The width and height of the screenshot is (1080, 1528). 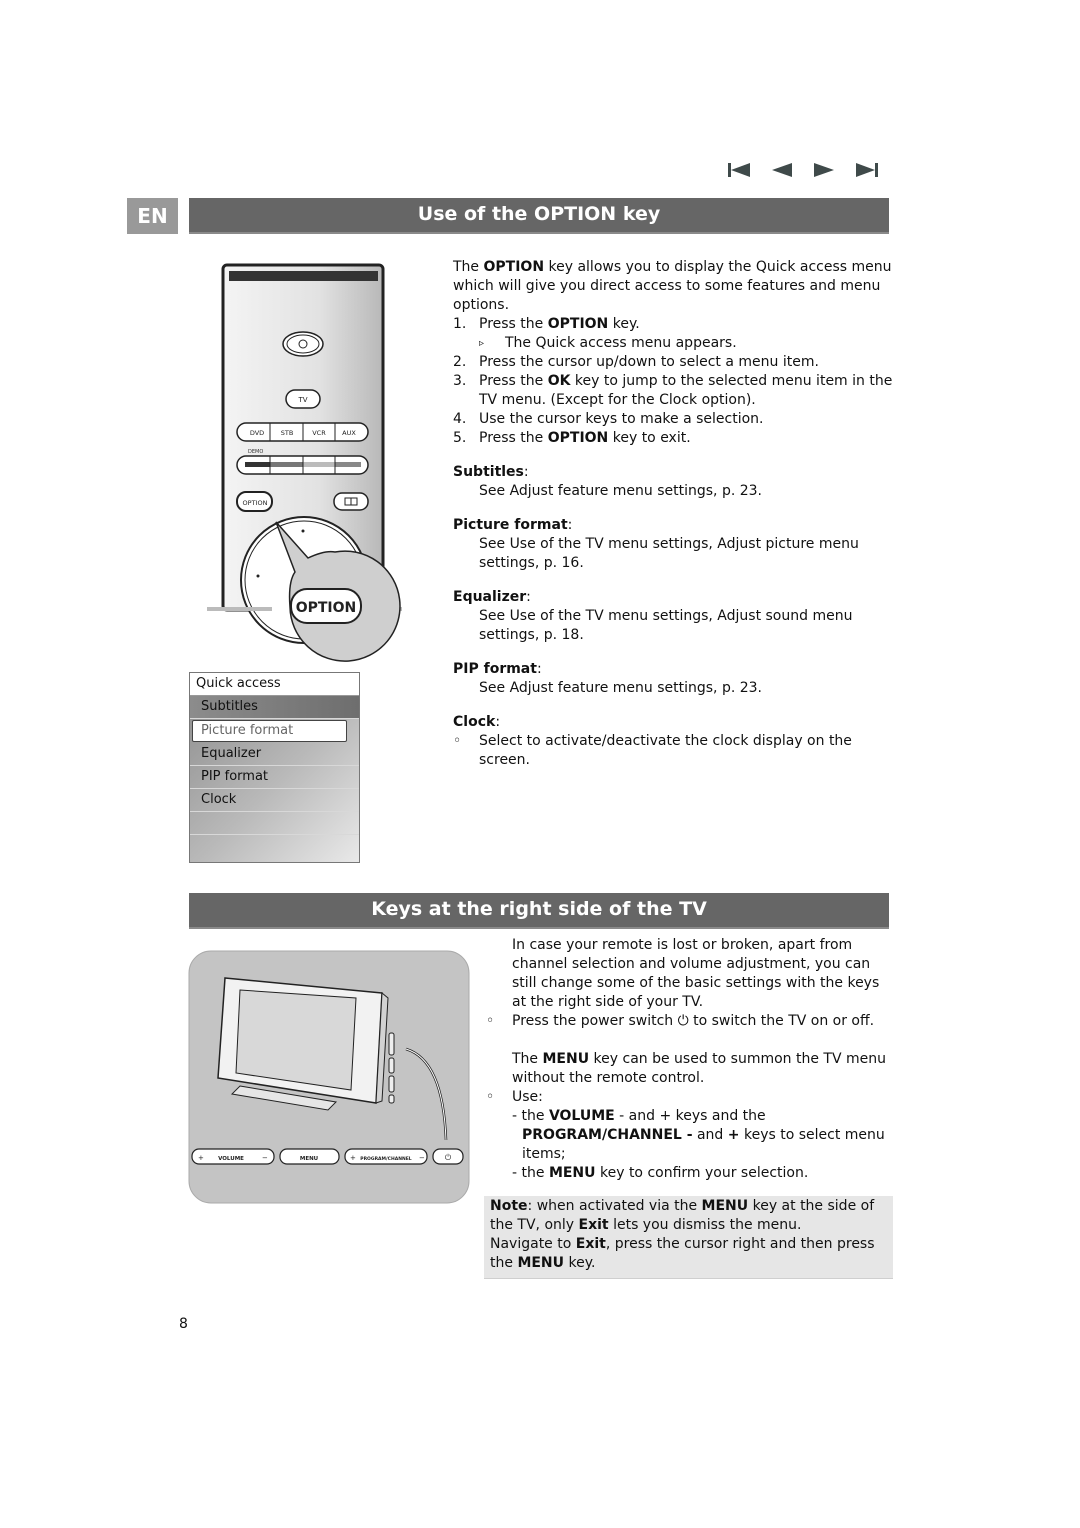 What do you see at coordinates (683, 1021) in the screenshot?
I see `power-icon: ⏻` at bounding box center [683, 1021].